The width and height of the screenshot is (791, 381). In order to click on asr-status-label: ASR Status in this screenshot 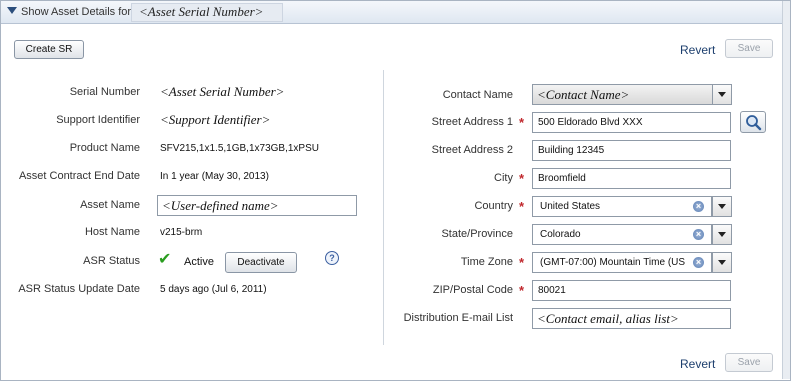, I will do `click(111, 261)`.